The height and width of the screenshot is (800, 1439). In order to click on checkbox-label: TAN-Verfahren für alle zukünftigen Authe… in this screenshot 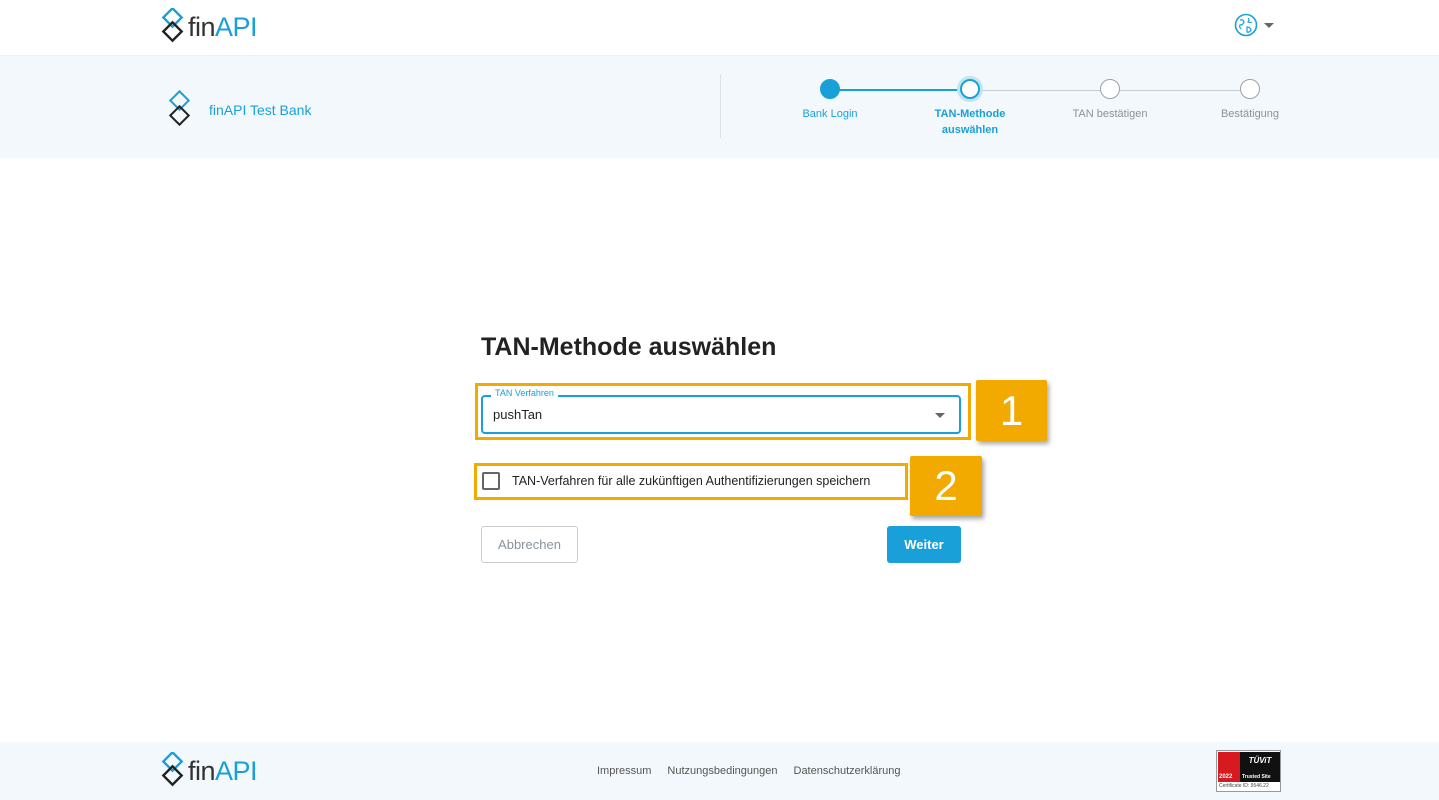, I will do `click(691, 481)`.